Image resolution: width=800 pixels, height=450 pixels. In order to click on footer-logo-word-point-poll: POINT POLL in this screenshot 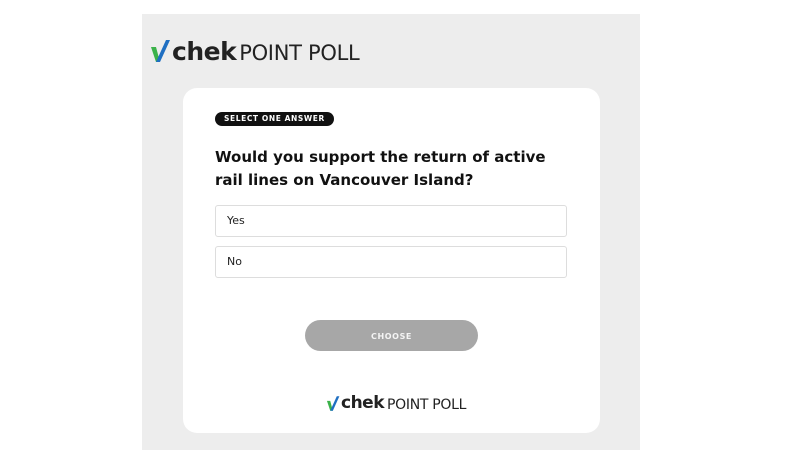, I will do `click(427, 405)`.